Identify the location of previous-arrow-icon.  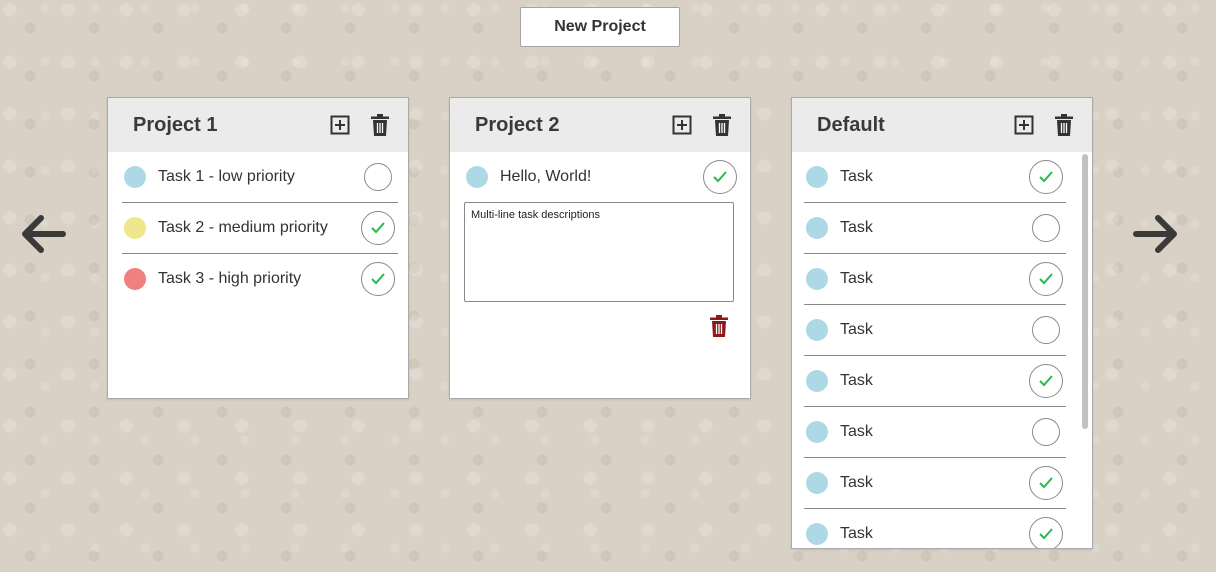
(43, 234).